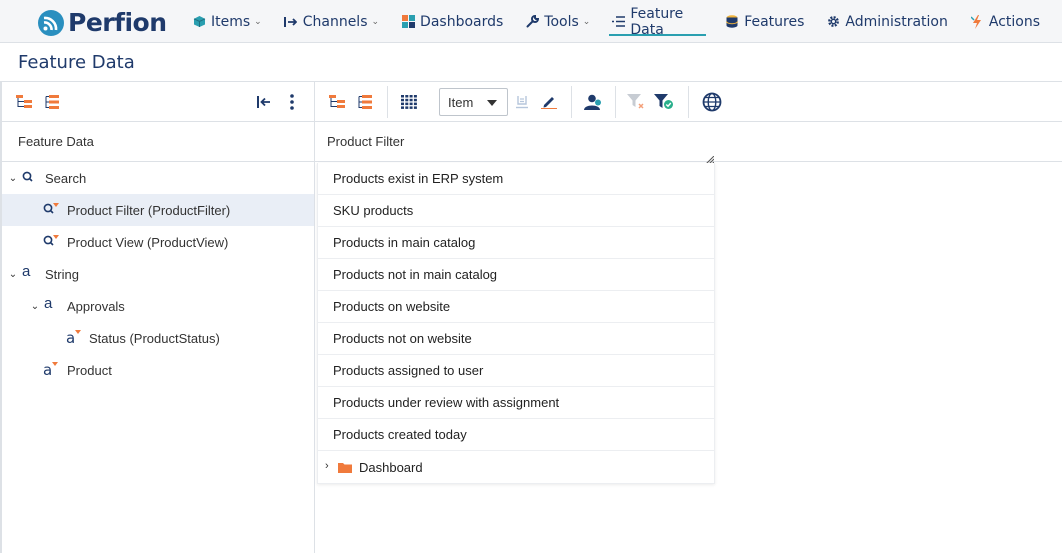 The image size is (1062, 553). I want to click on list-item: Products not in main catalog, so click(516, 275).